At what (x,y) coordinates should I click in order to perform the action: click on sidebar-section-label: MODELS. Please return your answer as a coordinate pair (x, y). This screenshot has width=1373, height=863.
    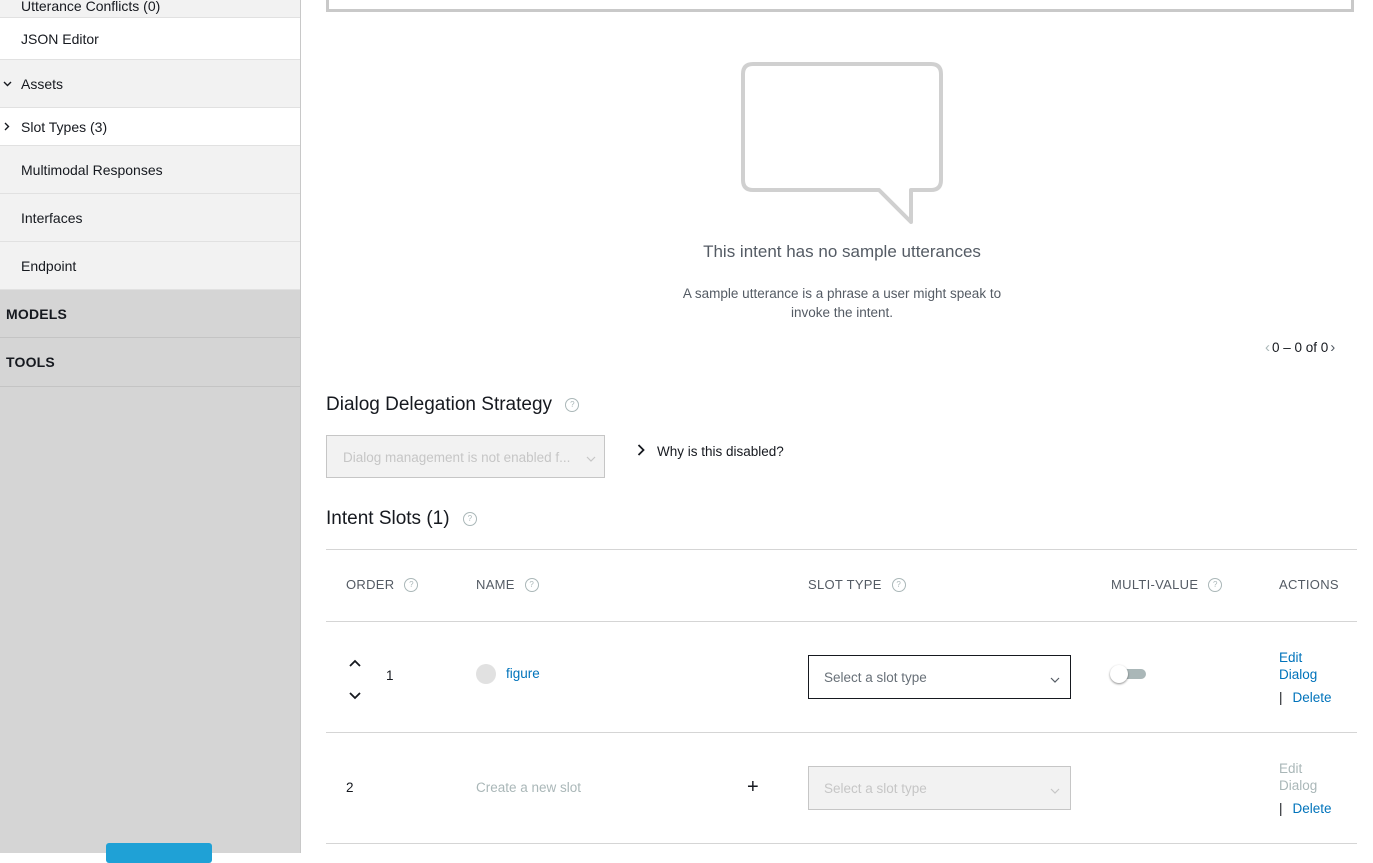
    Looking at the image, I should click on (37, 313).